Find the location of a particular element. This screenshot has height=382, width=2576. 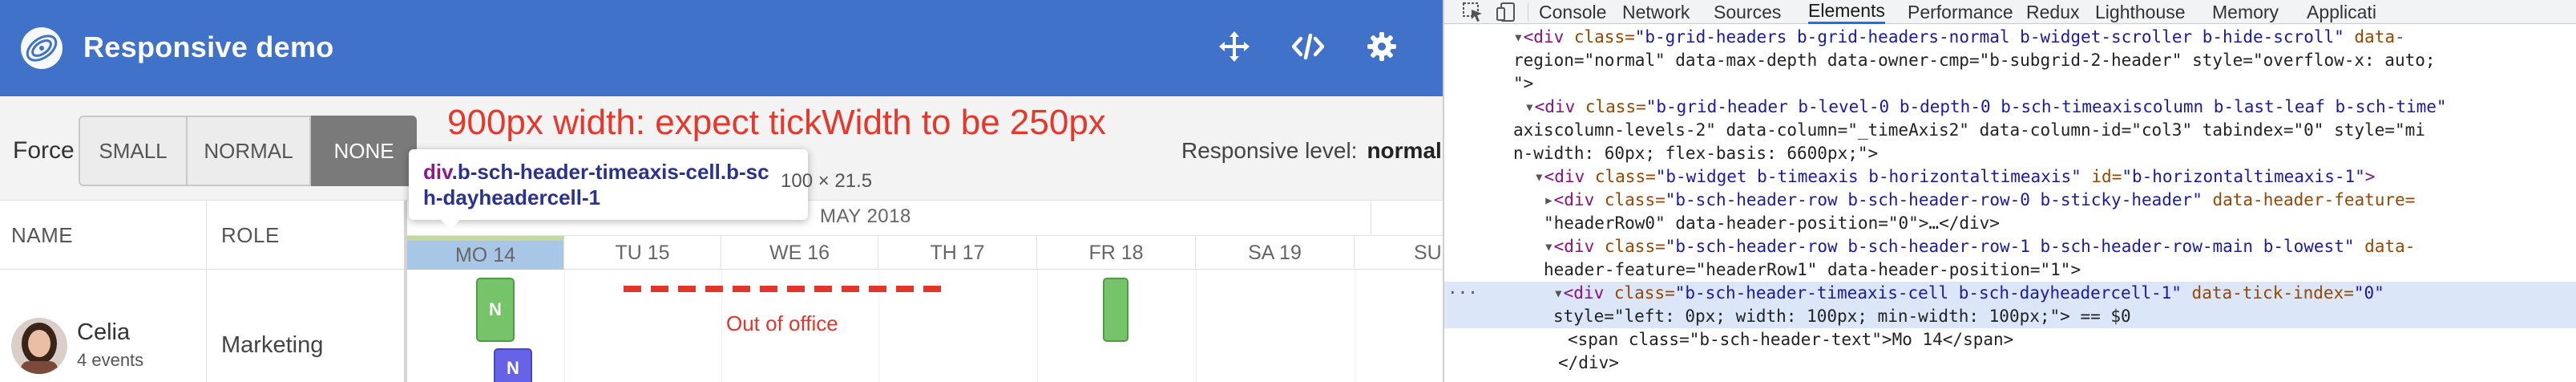

day-header-tu15: TU 15 is located at coordinates (643, 253).